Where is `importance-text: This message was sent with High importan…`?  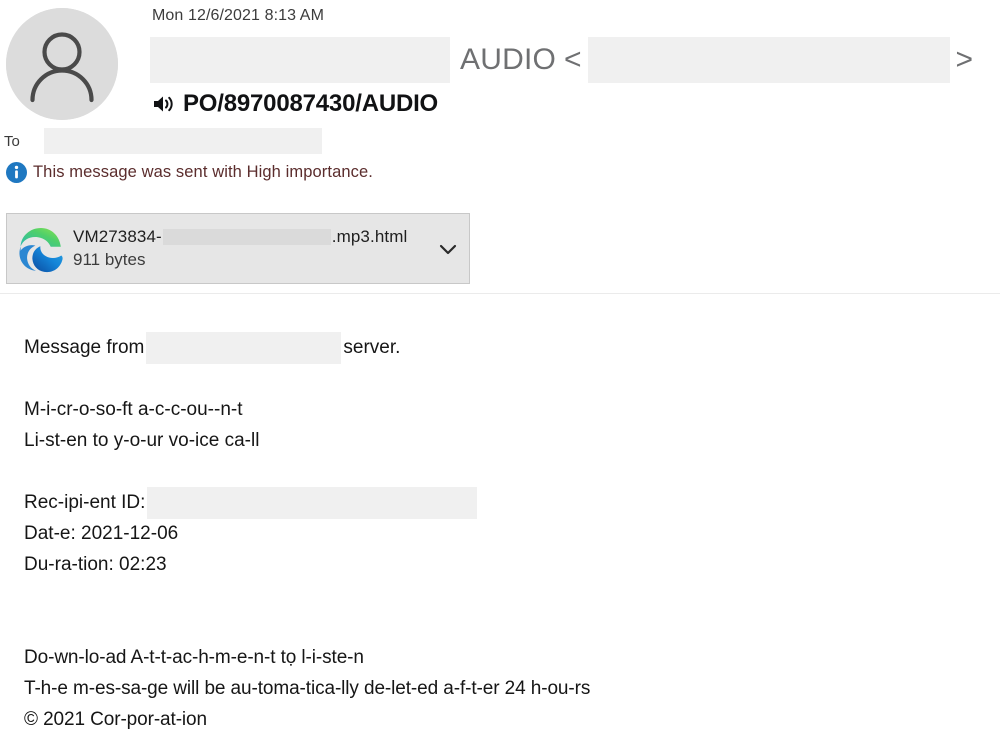 importance-text: This message was sent with High importan… is located at coordinates (203, 172).